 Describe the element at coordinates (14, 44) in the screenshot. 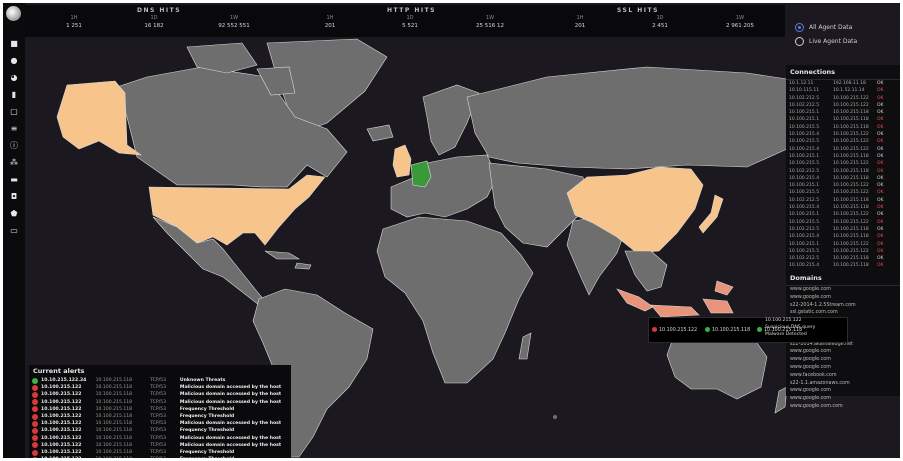

I see `dashboard-icon: ■` at that location.